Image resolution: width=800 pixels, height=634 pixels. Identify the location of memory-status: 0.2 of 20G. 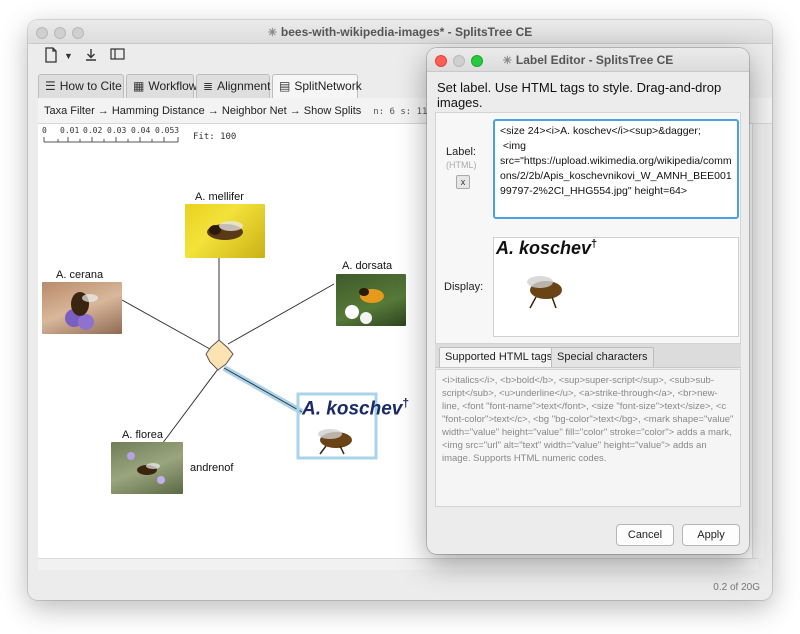
(736, 587).